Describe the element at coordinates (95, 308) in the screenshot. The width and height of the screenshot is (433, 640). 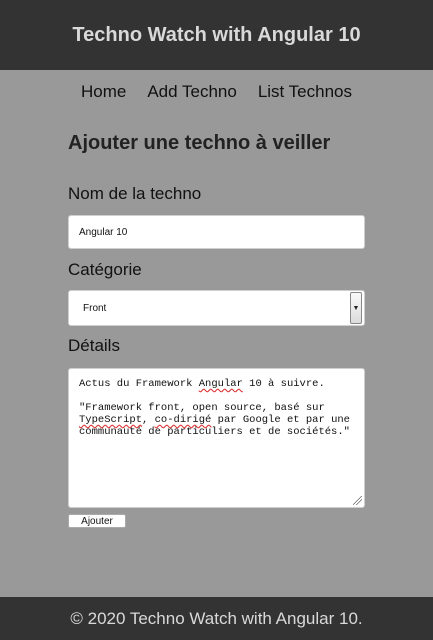
I see `category-selected-value: Front` at that location.